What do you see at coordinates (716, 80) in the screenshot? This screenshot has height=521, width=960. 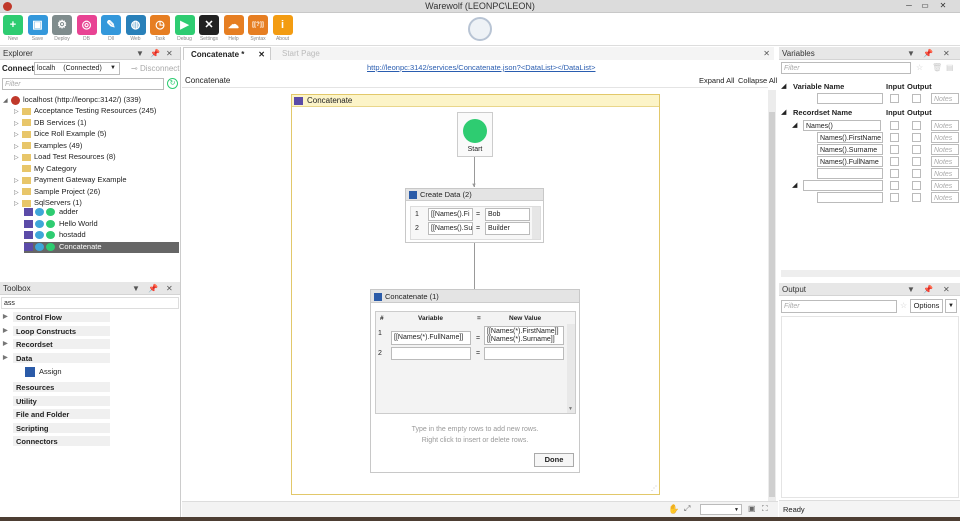 I see `expand-all-button: Expand All` at bounding box center [716, 80].